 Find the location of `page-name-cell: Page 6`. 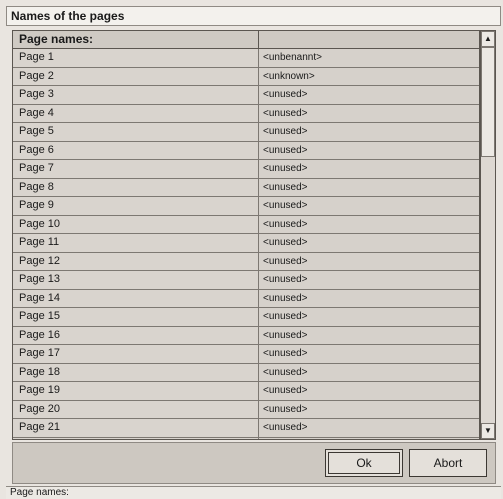

page-name-cell: Page 6 is located at coordinates (136, 150).